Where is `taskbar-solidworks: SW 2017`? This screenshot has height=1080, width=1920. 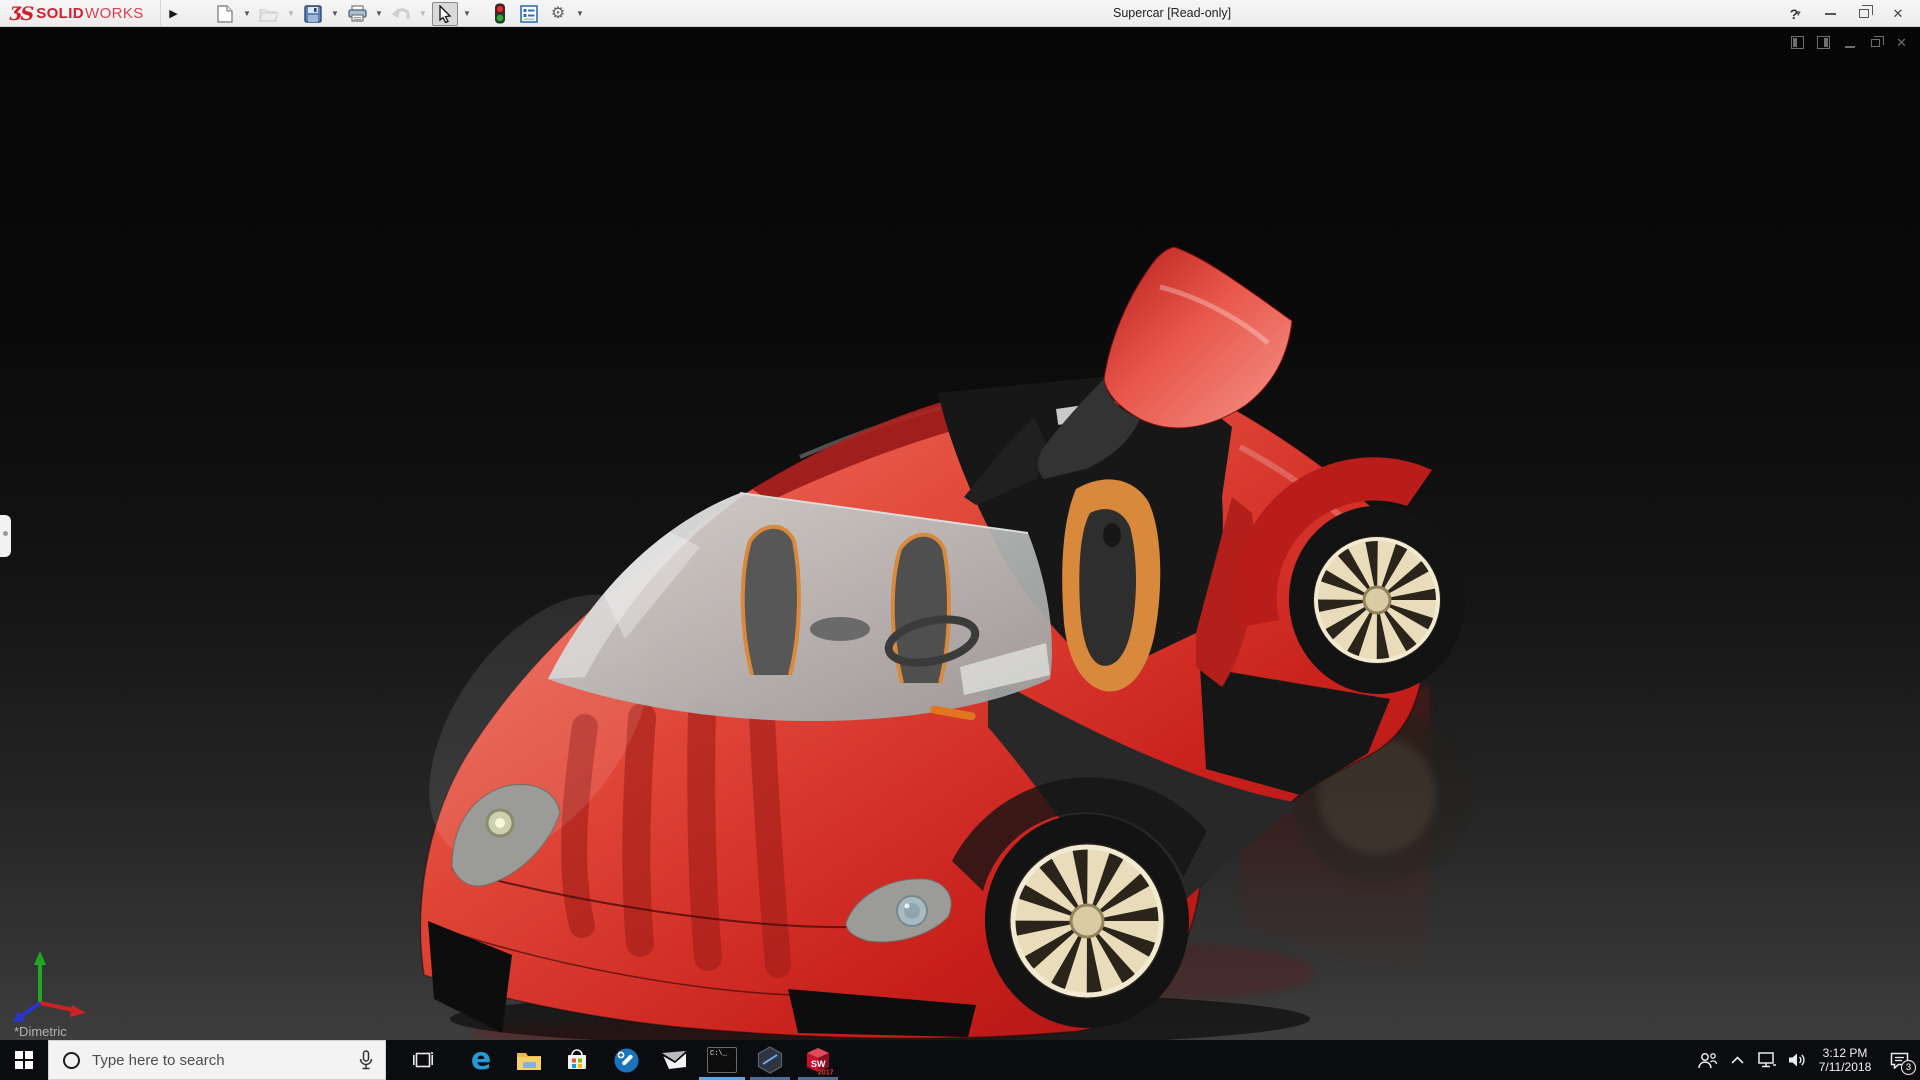
taskbar-solidworks: SW 2017 is located at coordinates (818, 1060).